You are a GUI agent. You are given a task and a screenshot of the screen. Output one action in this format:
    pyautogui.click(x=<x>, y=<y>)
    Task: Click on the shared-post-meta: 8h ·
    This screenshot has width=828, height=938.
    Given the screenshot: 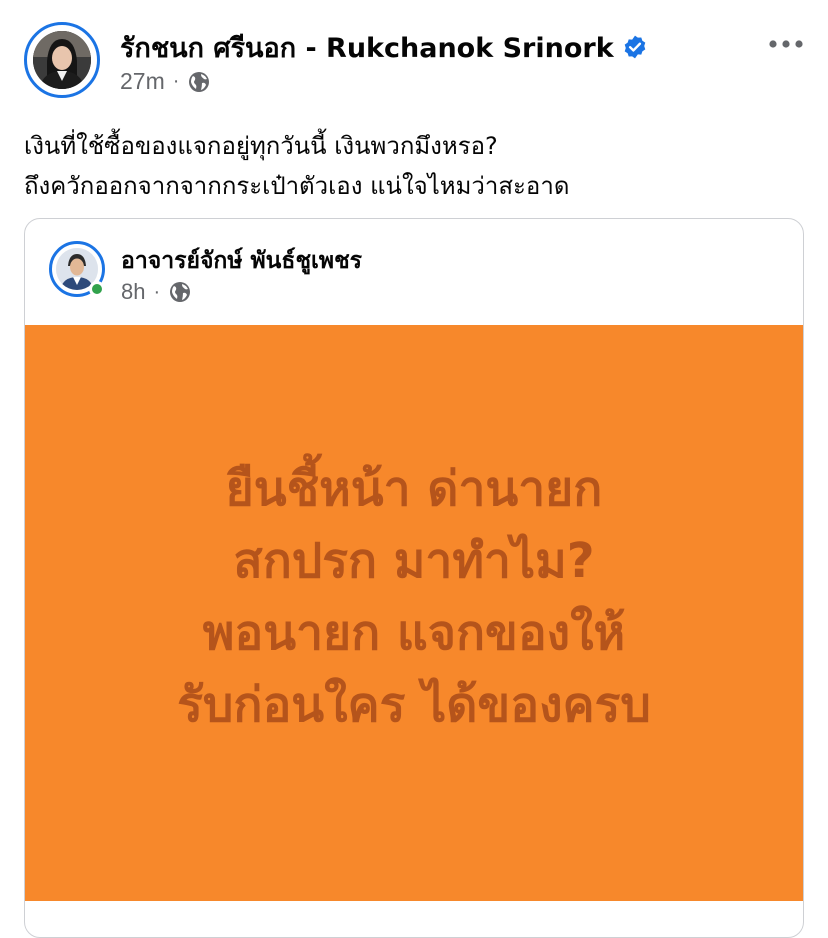 What is the action you would take?
    pyautogui.click(x=156, y=292)
    